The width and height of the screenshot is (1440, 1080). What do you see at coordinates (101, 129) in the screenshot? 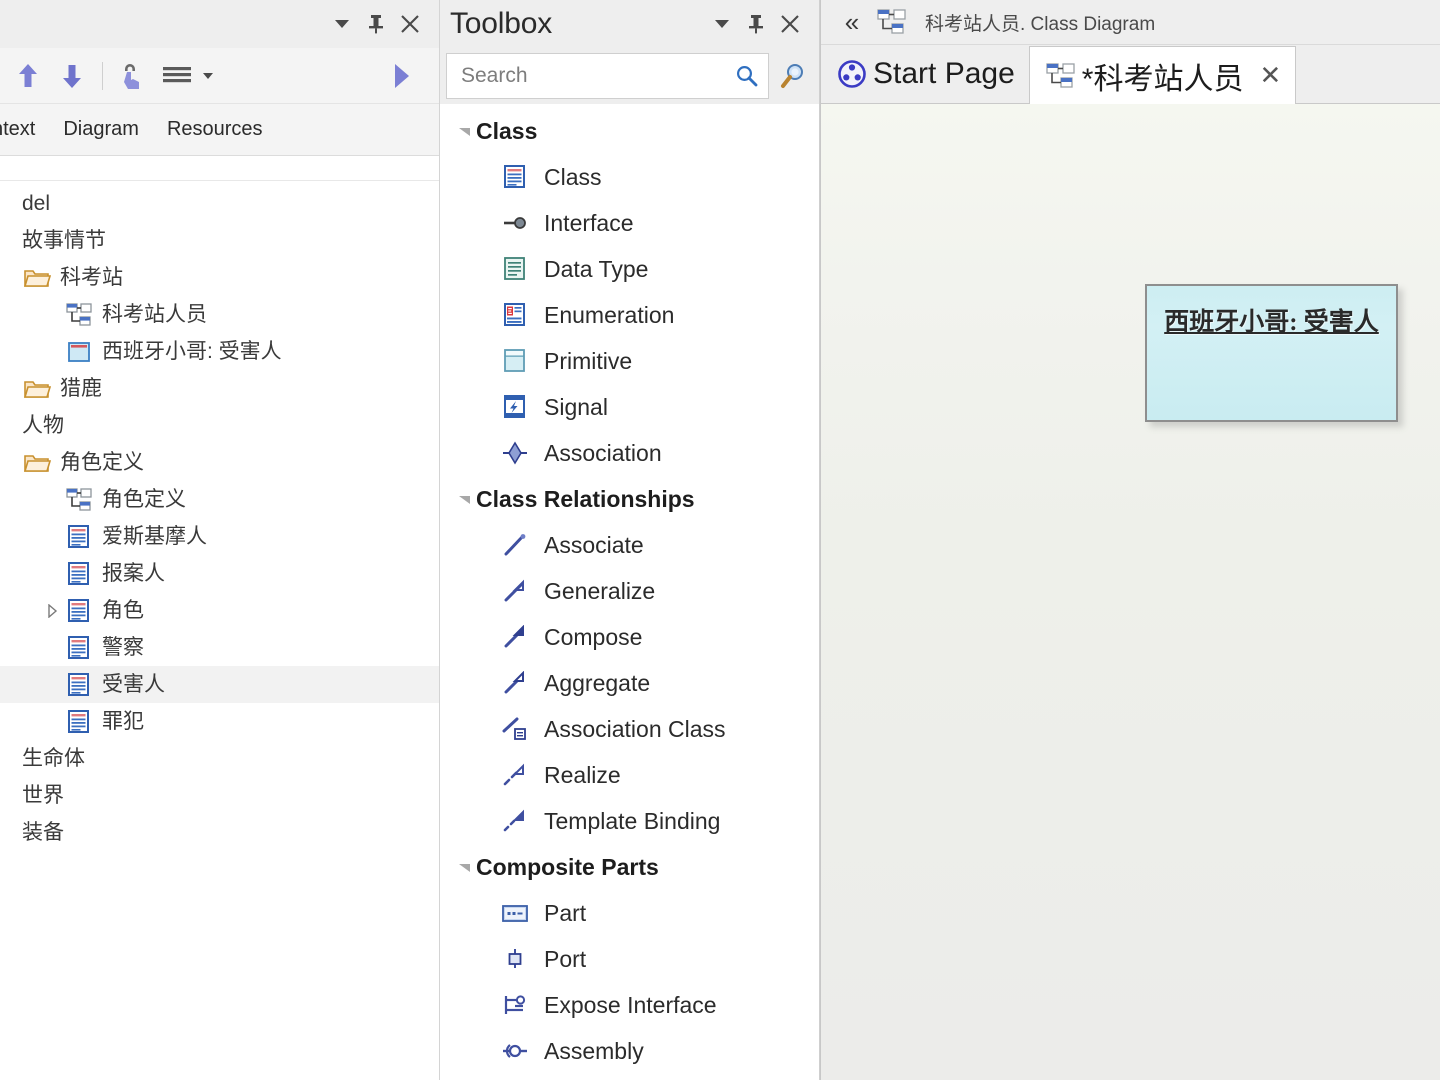
I see `tab-diagram: Diagram` at bounding box center [101, 129].